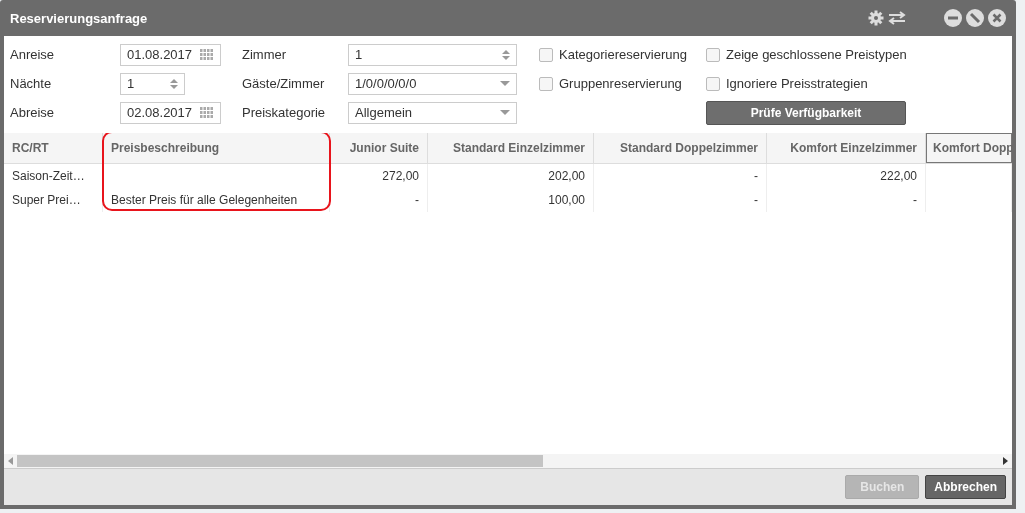  I want to click on checkbox-option: Gruppenreservierung, so click(622, 83).